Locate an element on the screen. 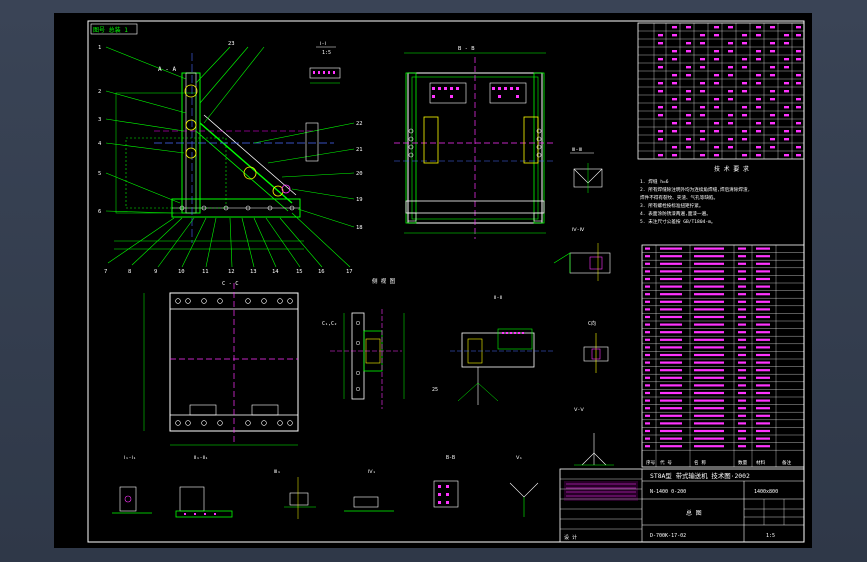 This screenshot has height=562, width=867. notes-title: 技 术 要 求 is located at coordinates (731, 169).